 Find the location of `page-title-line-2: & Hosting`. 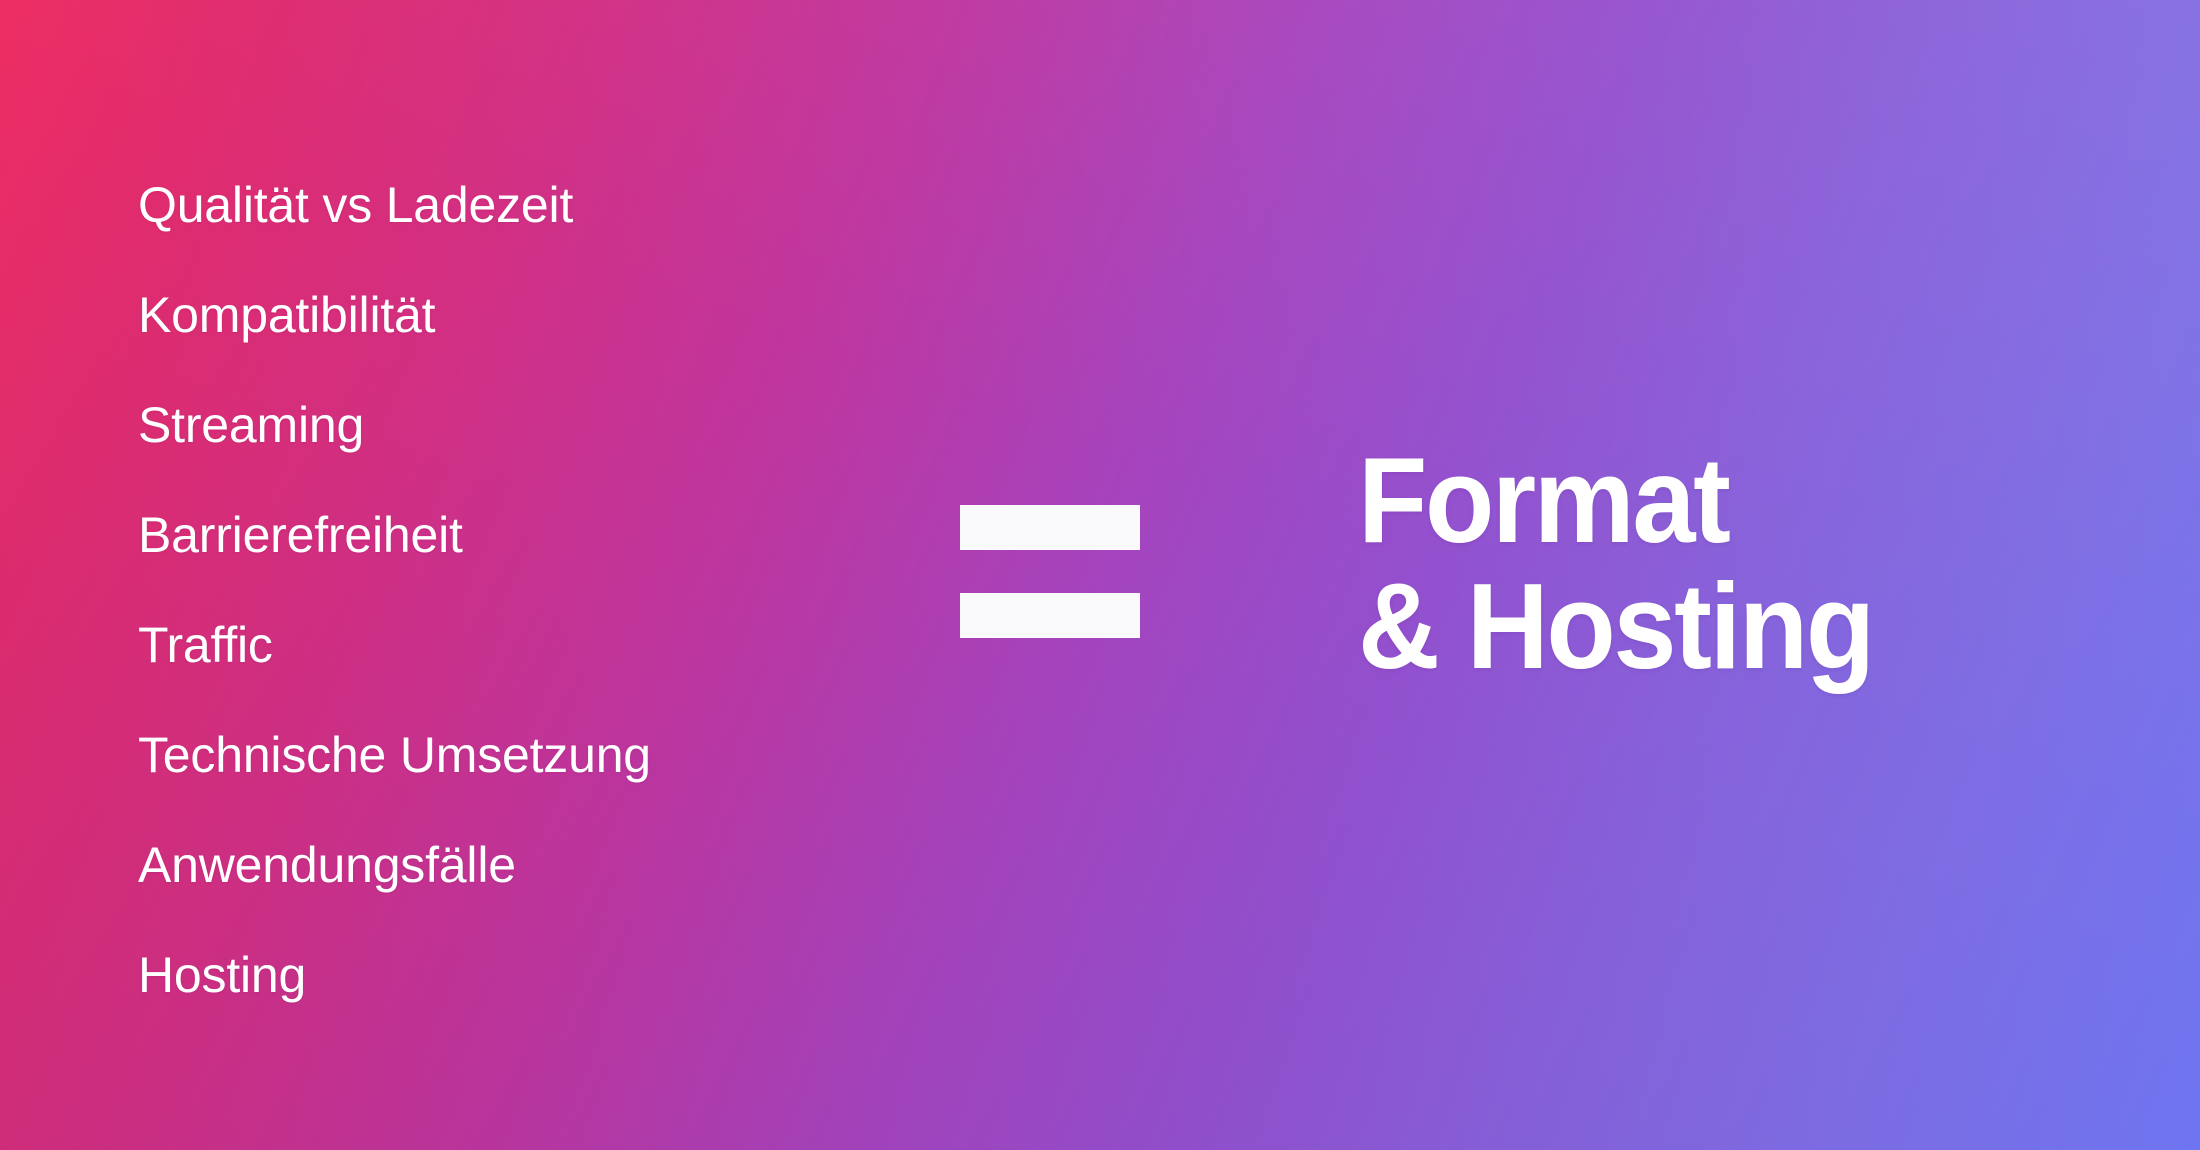

page-title-line-2: & Hosting is located at coordinates (1616, 626).